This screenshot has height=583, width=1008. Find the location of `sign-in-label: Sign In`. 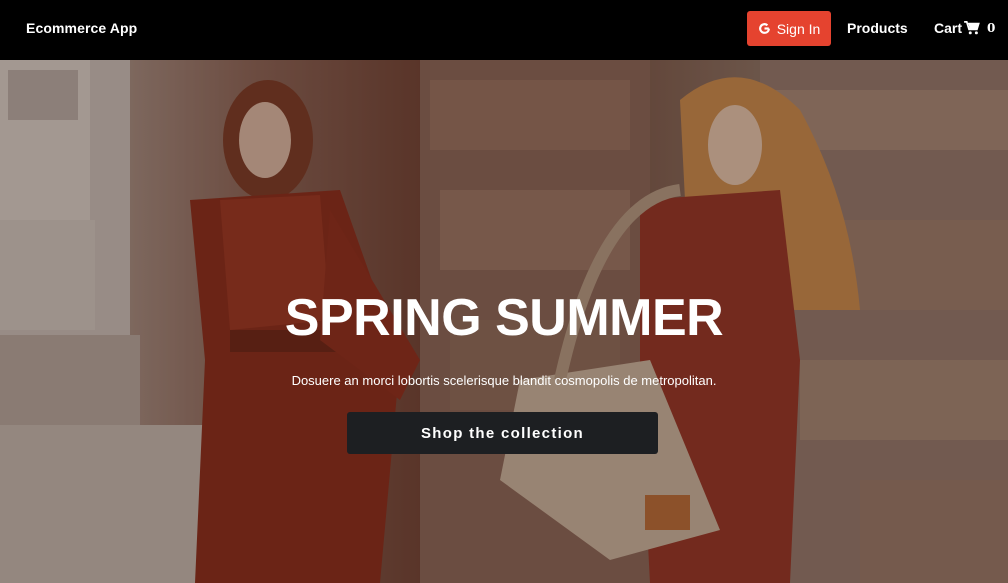

sign-in-label: Sign In is located at coordinates (798, 28).